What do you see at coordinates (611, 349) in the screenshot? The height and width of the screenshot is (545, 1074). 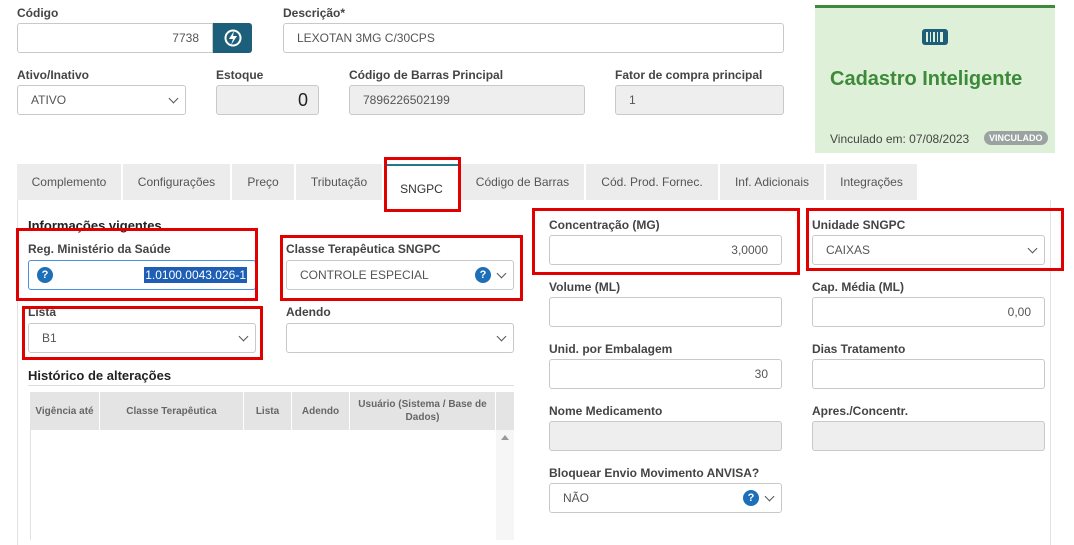 I see `unid-embalagem-label: Unid. por Embalagem` at bounding box center [611, 349].